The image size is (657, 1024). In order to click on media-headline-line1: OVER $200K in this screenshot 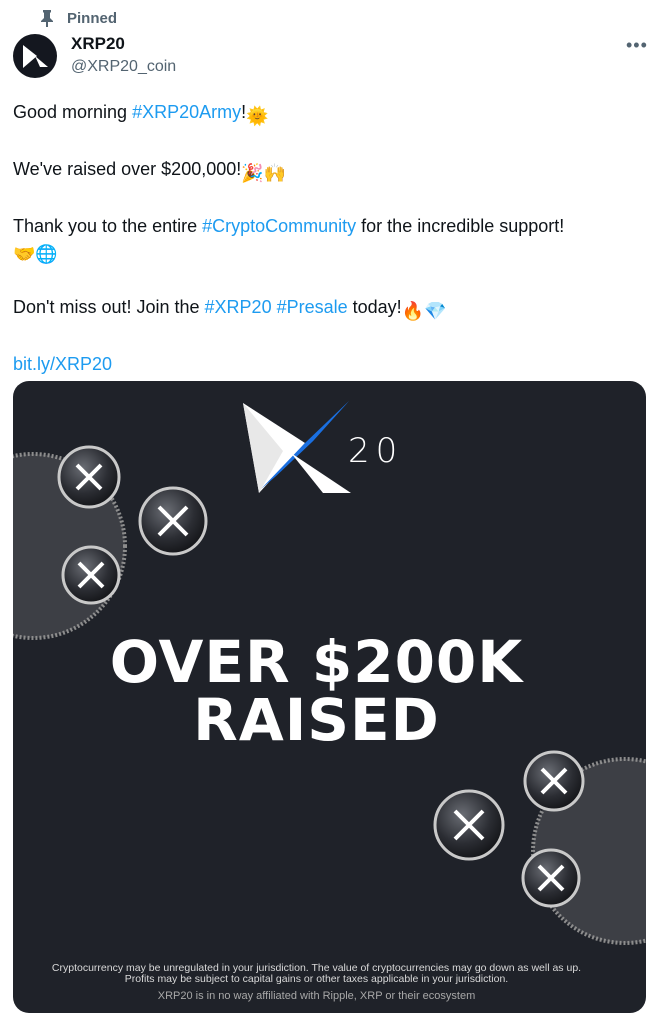, I will do `click(316, 662)`.